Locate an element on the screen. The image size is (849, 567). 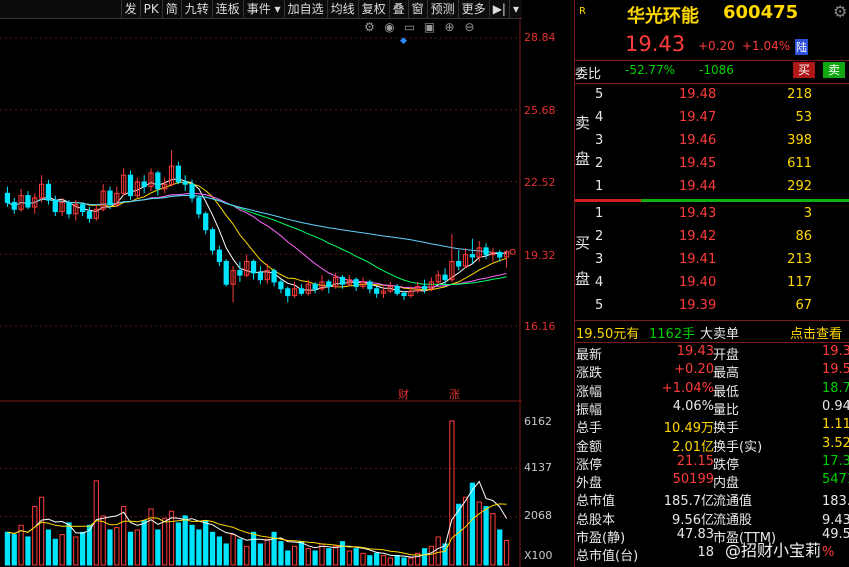
toolbar-button: 事件 ▾ is located at coordinates (263, 9).